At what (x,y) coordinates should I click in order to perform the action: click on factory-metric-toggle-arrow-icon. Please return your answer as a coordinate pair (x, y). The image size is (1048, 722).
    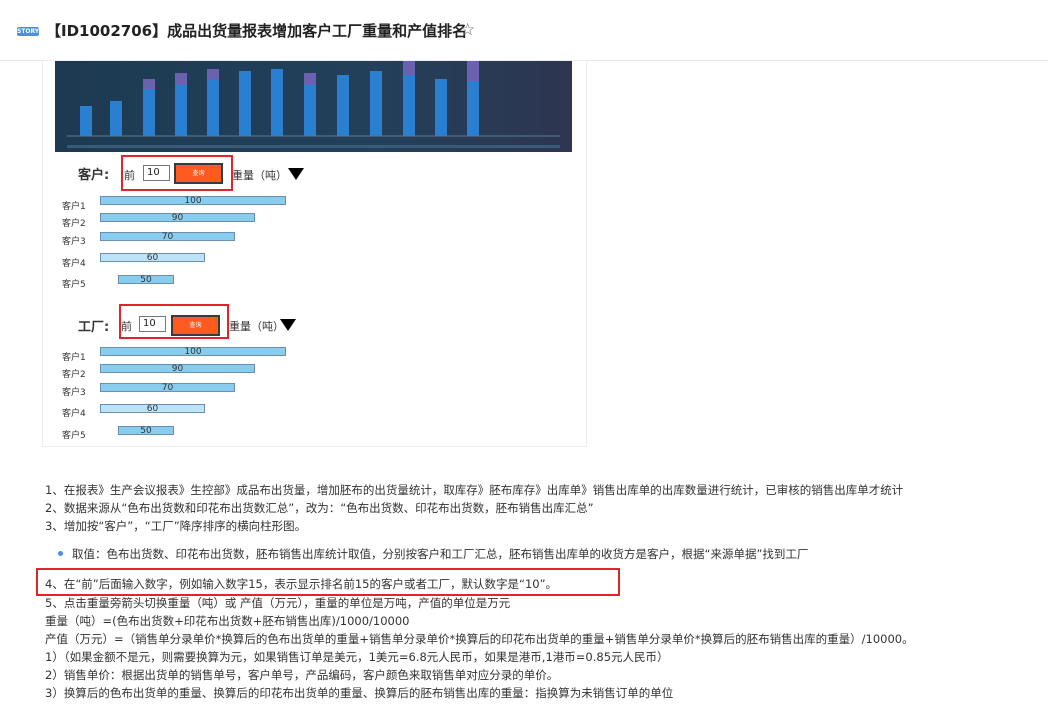
    Looking at the image, I should click on (288, 325).